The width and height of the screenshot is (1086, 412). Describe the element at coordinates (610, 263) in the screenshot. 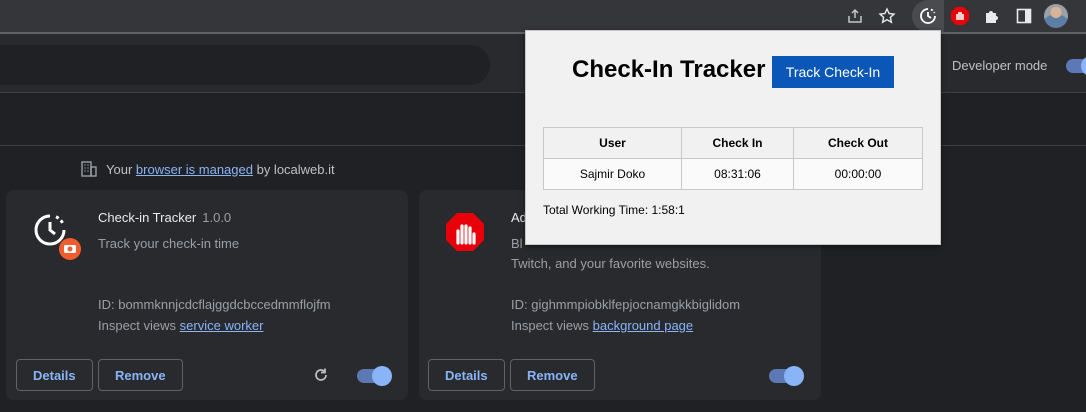

I see `description-line-2: Twitch, and your favorite websites.` at that location.